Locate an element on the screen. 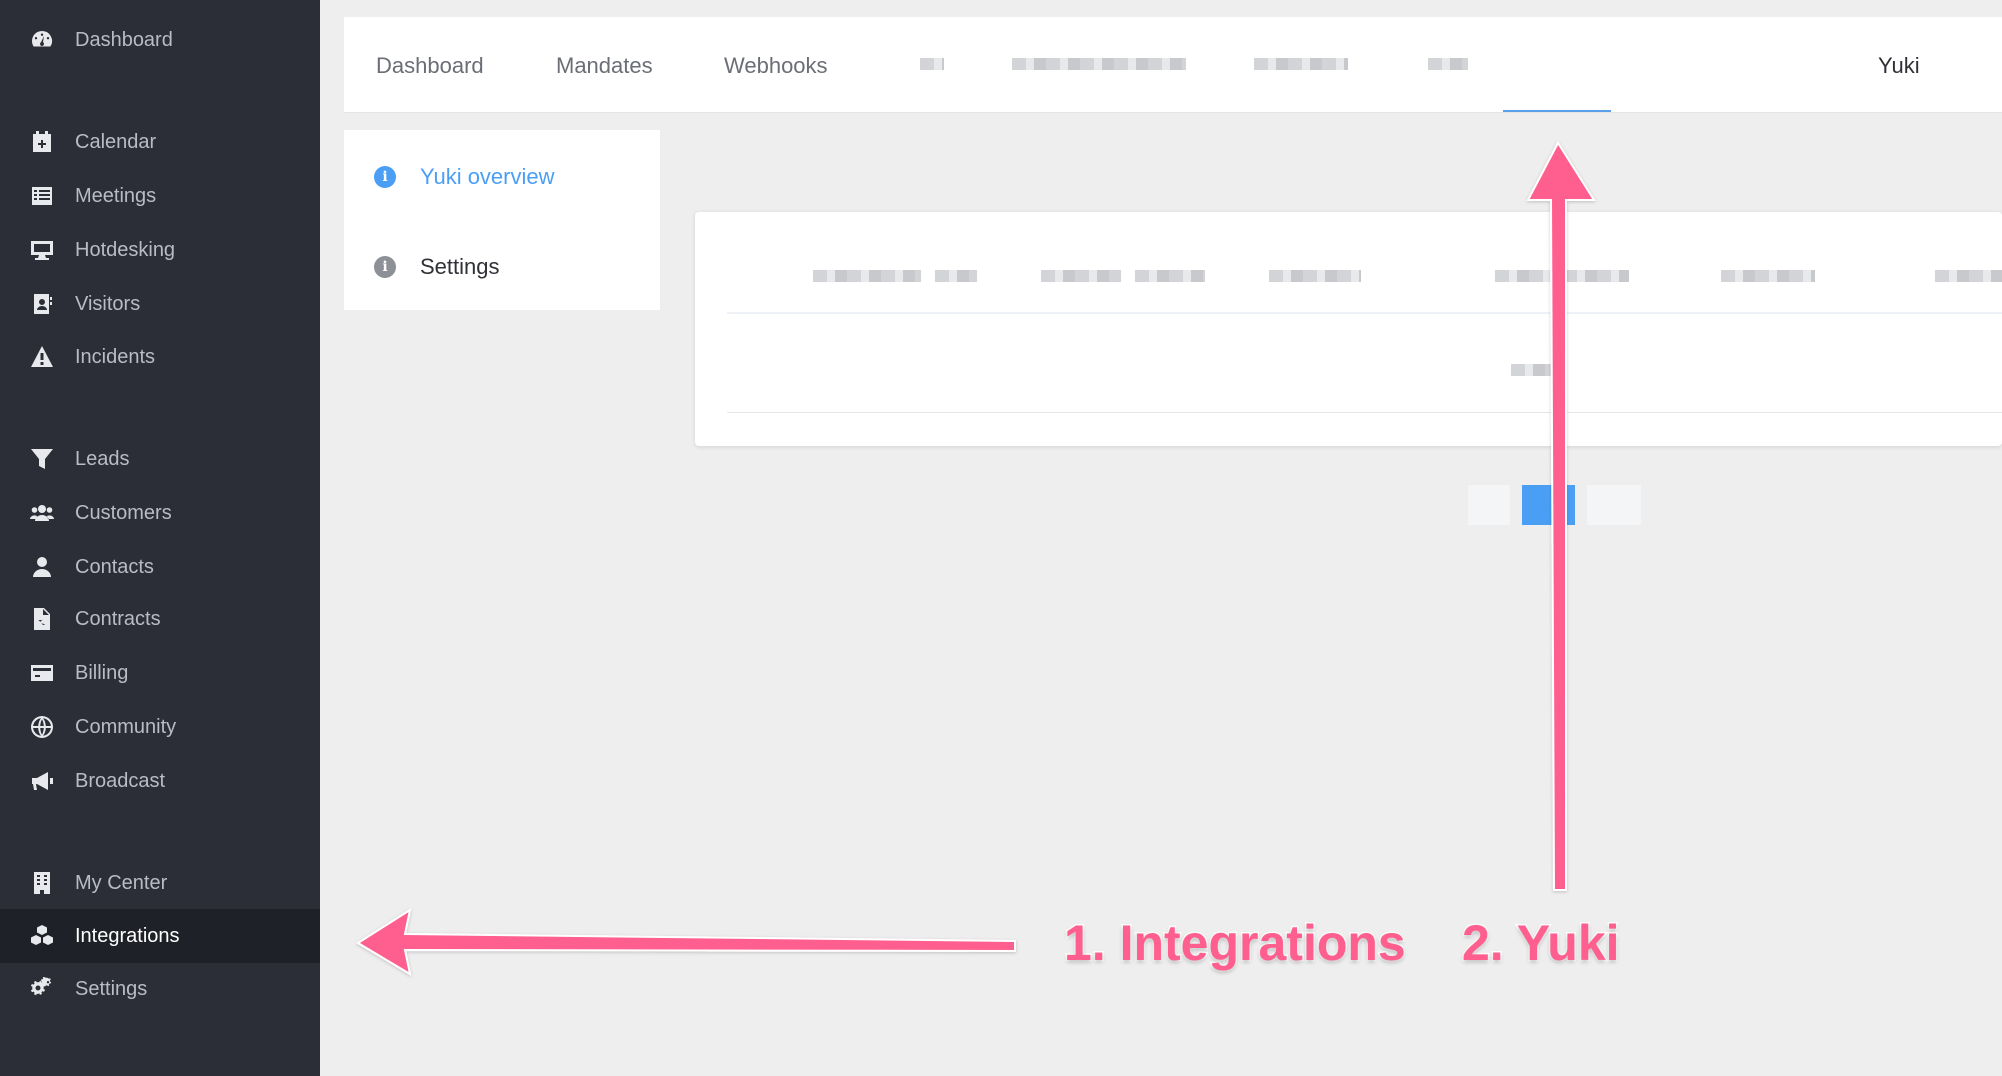 This screenshot has height=1076, width=2002. sidebar-item-hotdesking: Hotdesking is located at coordinates (160, 250).